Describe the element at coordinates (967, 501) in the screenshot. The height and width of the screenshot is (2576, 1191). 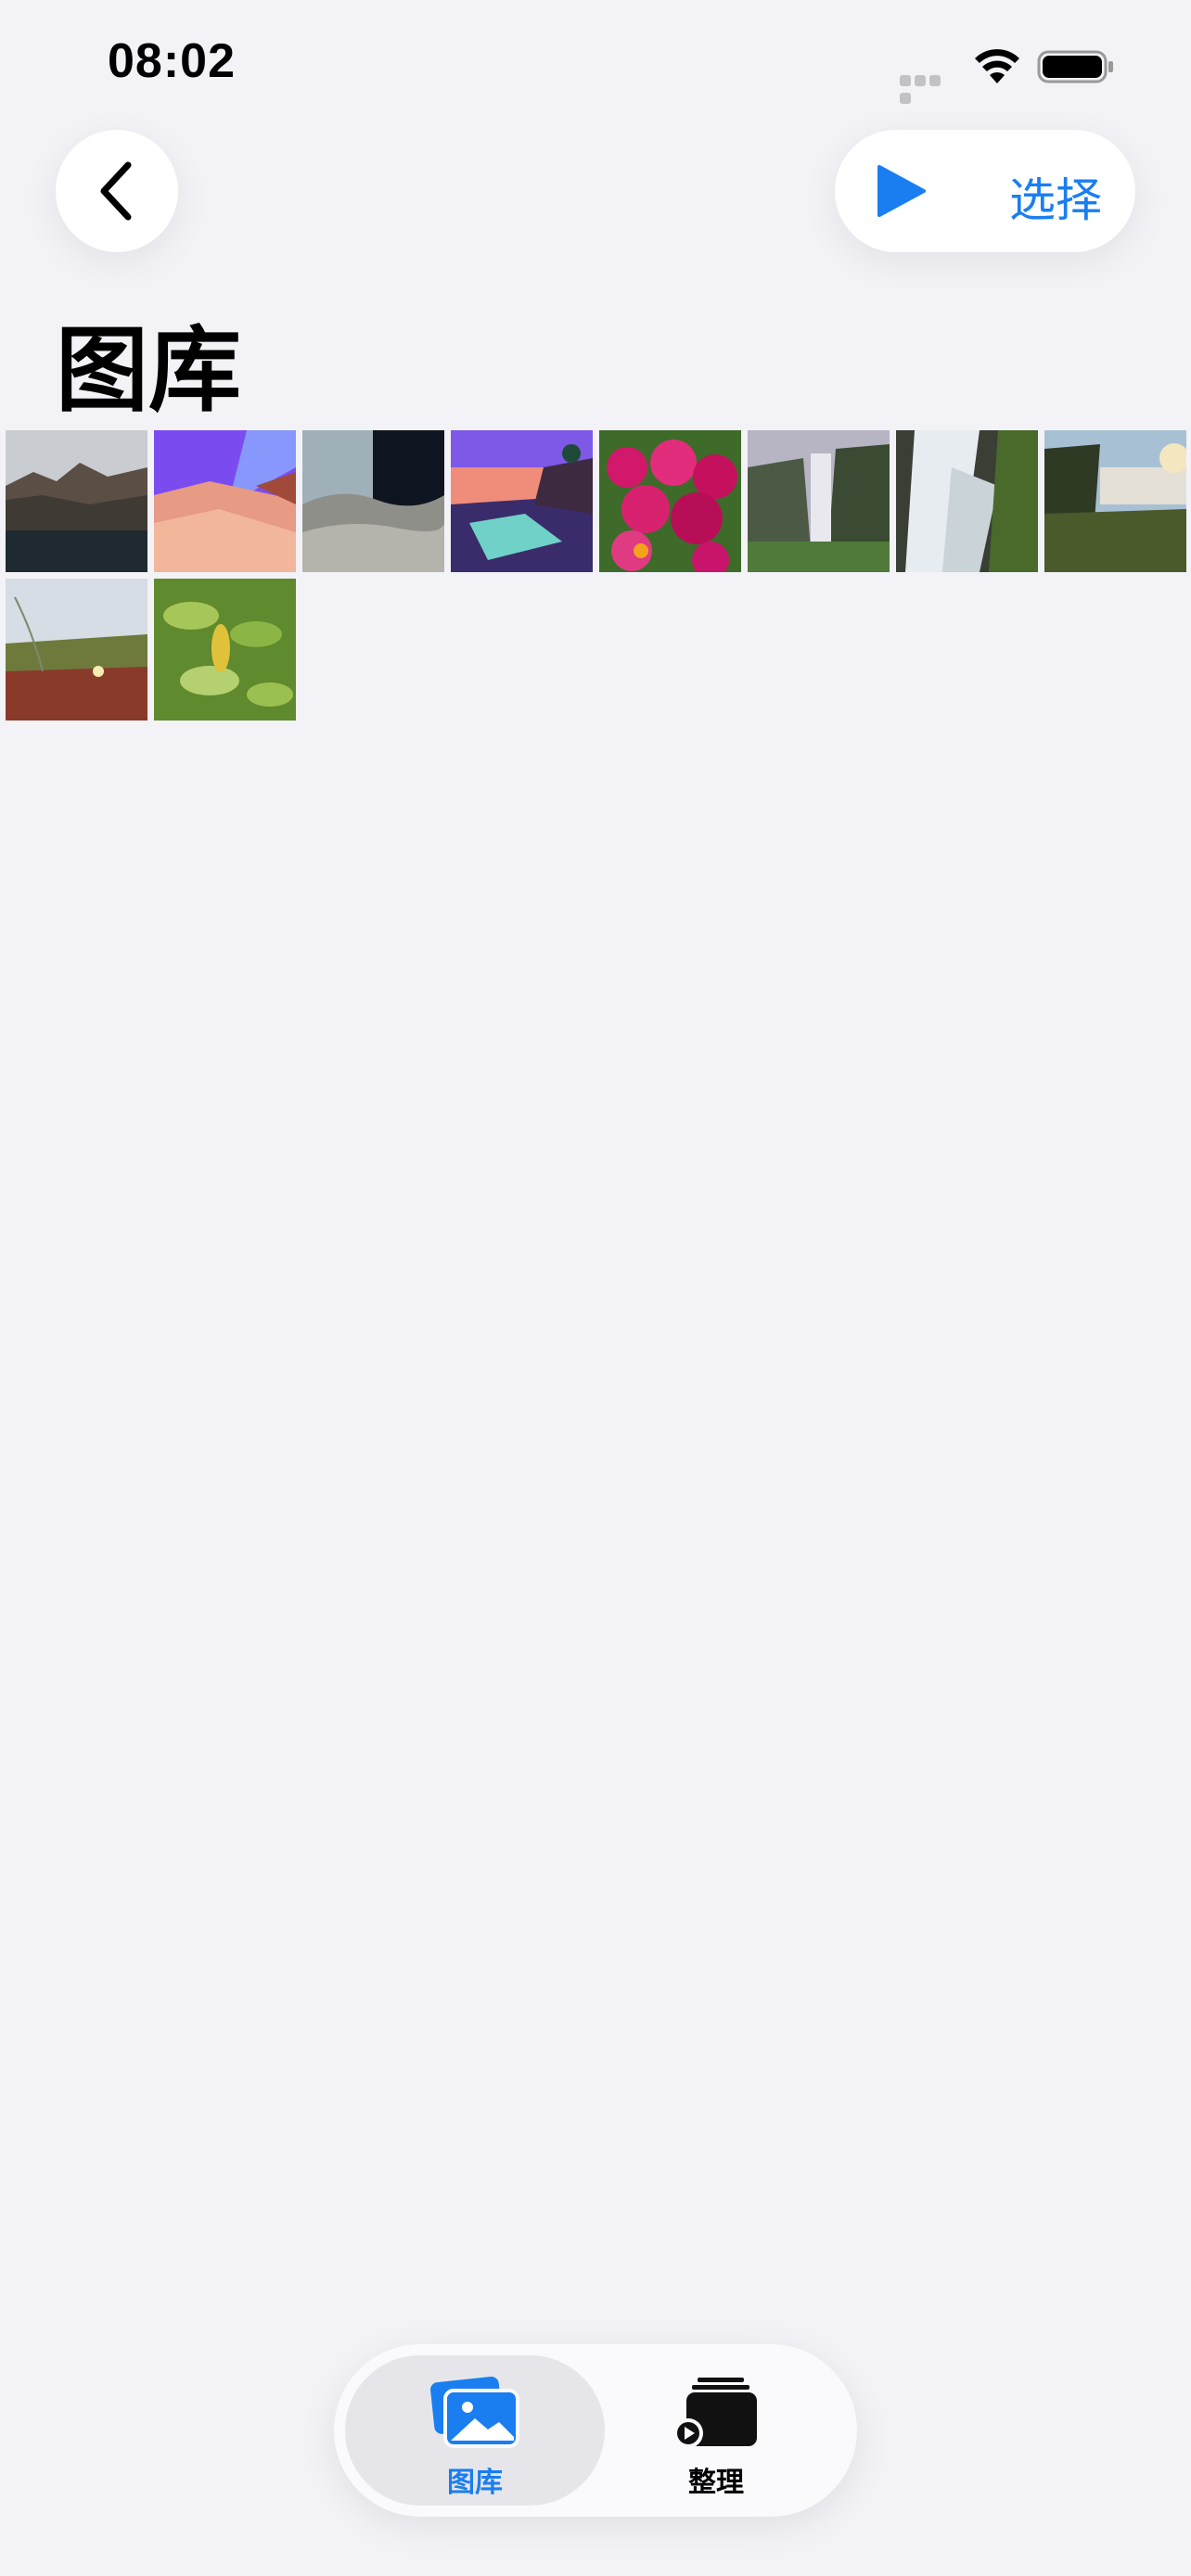
I see `photo-thumbnail-cascading-waterfall` at that location.